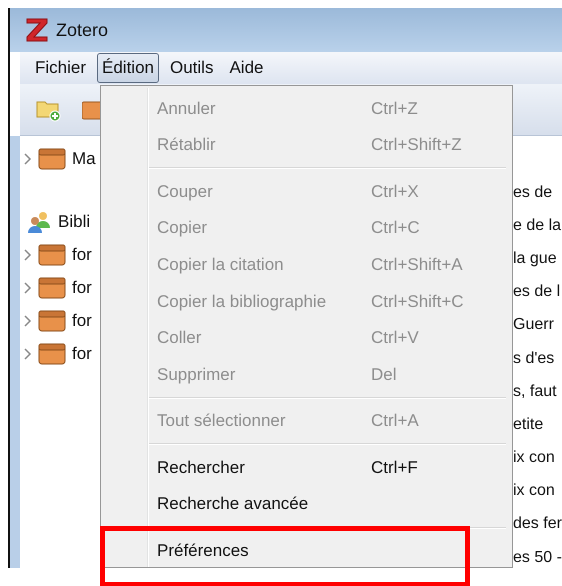  I want to click on item-title: es de, so click(532, 192).